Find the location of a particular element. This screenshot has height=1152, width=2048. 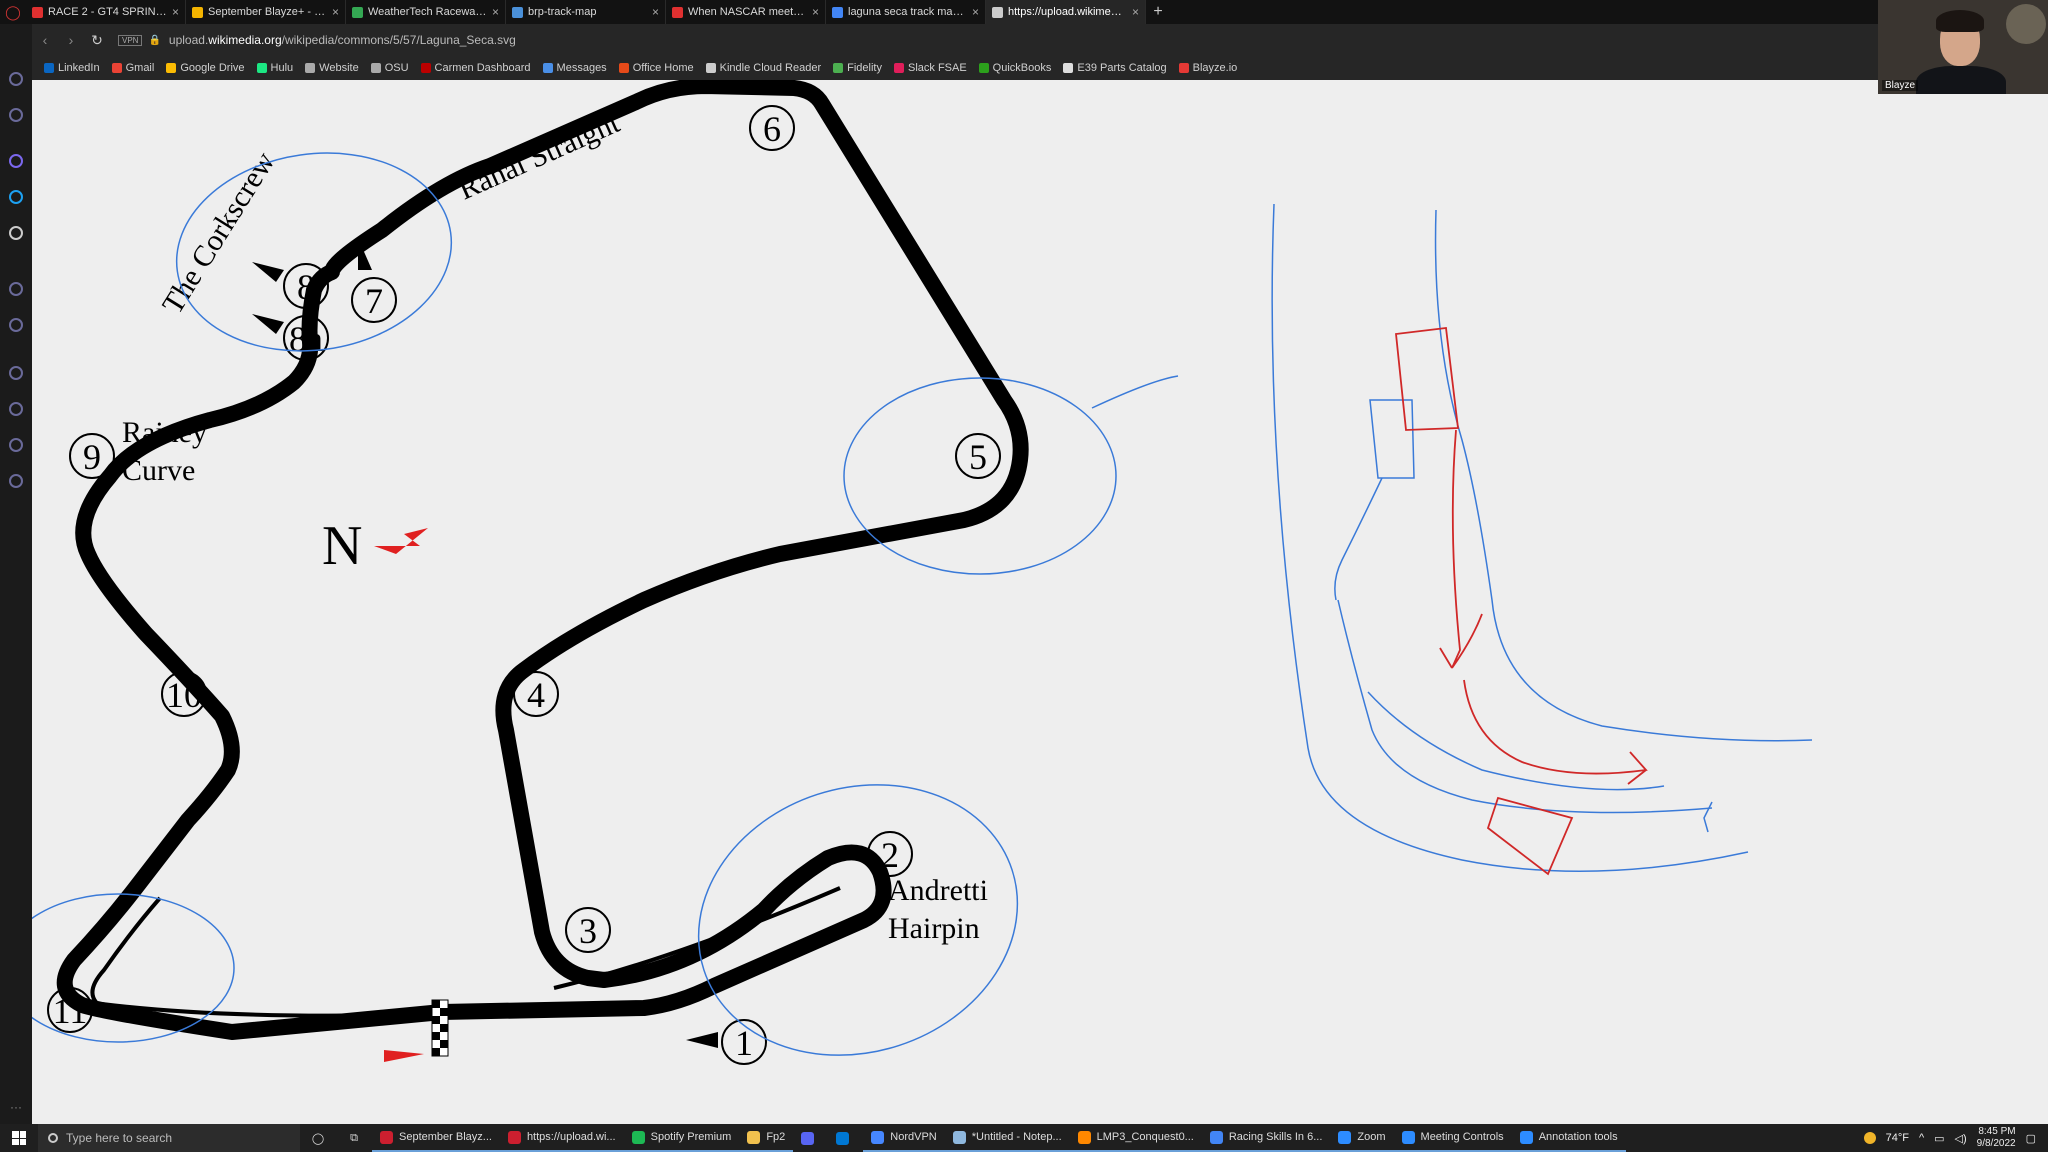

bookmark-item: Website is located at coordinates (332, 68).